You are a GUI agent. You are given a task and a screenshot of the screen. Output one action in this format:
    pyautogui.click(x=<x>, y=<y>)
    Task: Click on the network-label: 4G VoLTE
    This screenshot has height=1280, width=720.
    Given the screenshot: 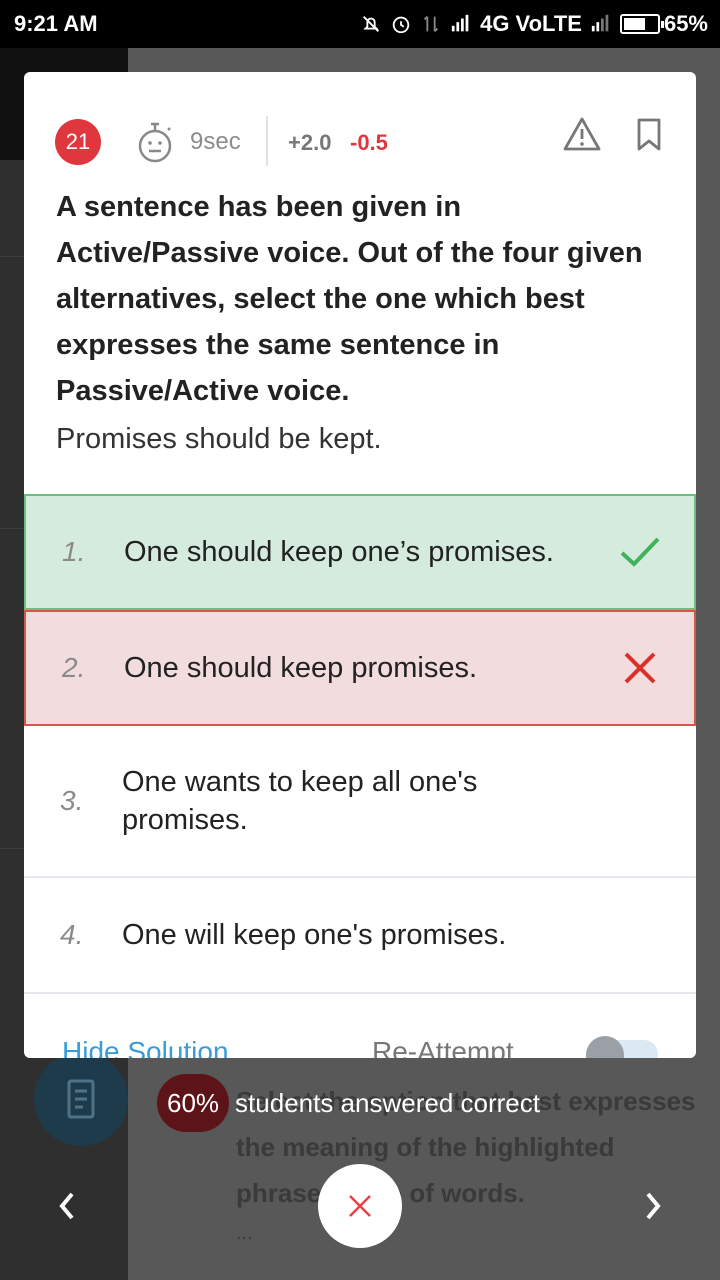 What is the action you would take?
    pyautogui.click(x=531, y=23)
    